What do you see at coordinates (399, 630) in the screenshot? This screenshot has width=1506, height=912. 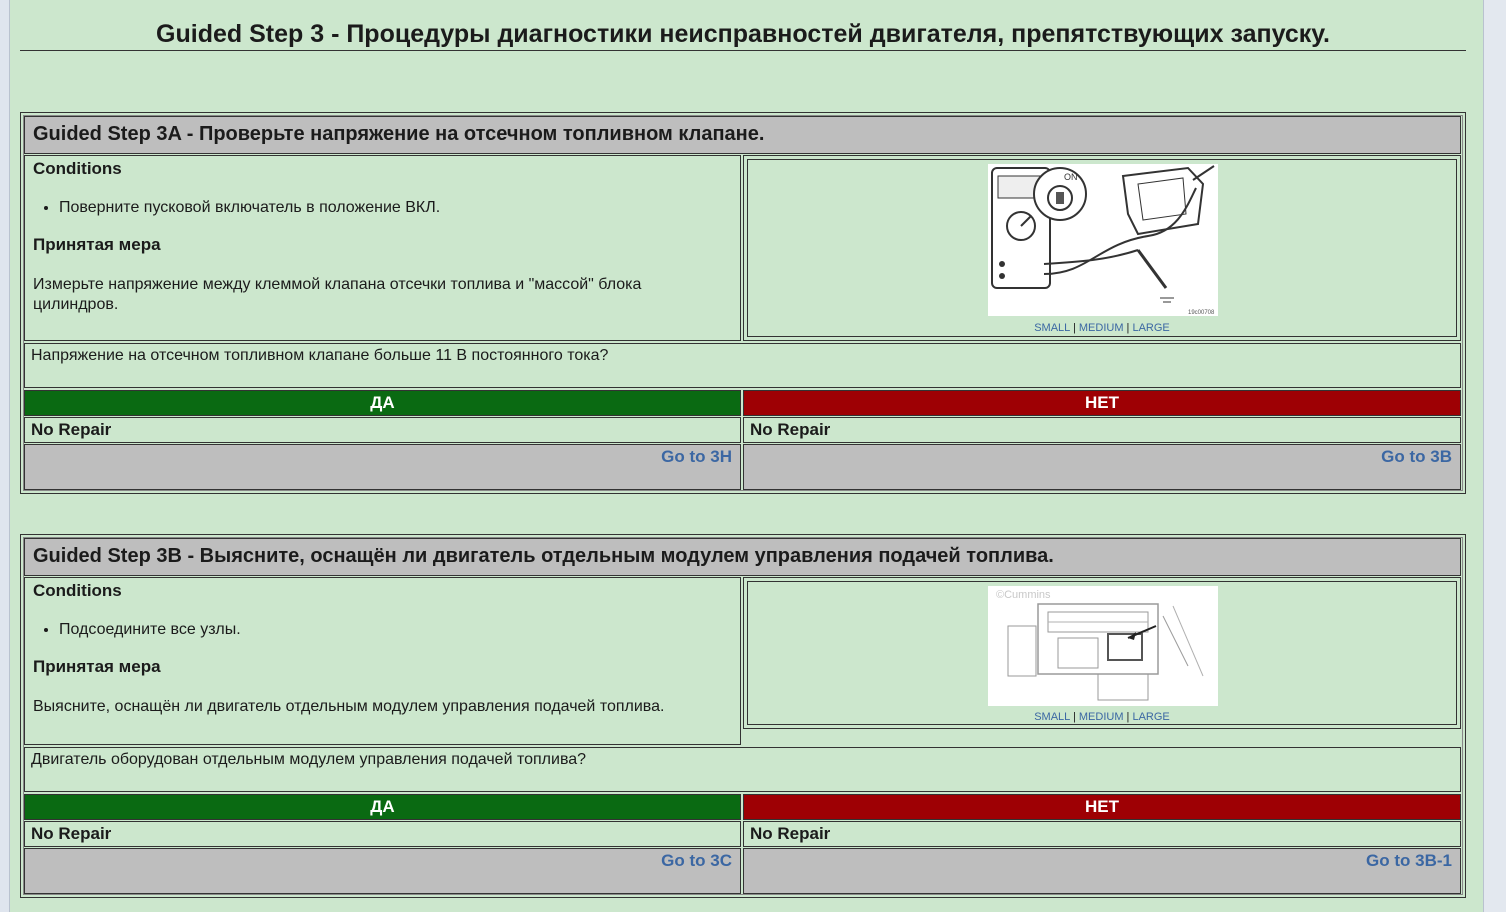 I see `condition-item: Подсоедините все узлы.` at bounding box center [399, 630].